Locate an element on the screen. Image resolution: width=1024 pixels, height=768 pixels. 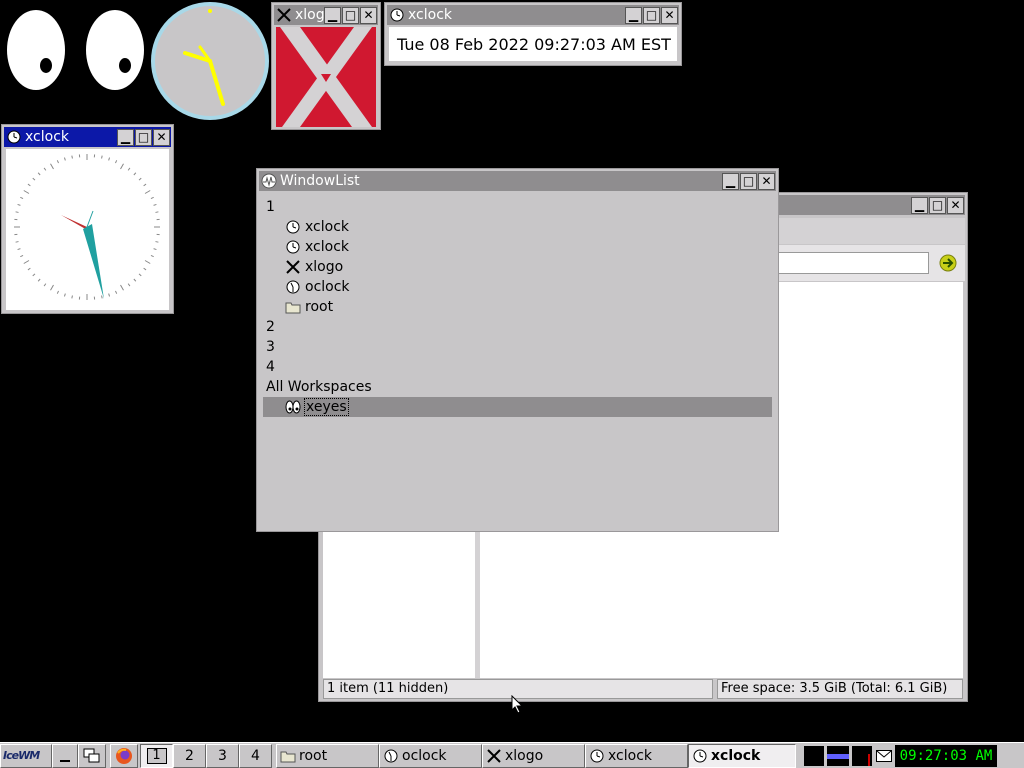
window-list-item: xlogo is located at coordinates (314, 267).